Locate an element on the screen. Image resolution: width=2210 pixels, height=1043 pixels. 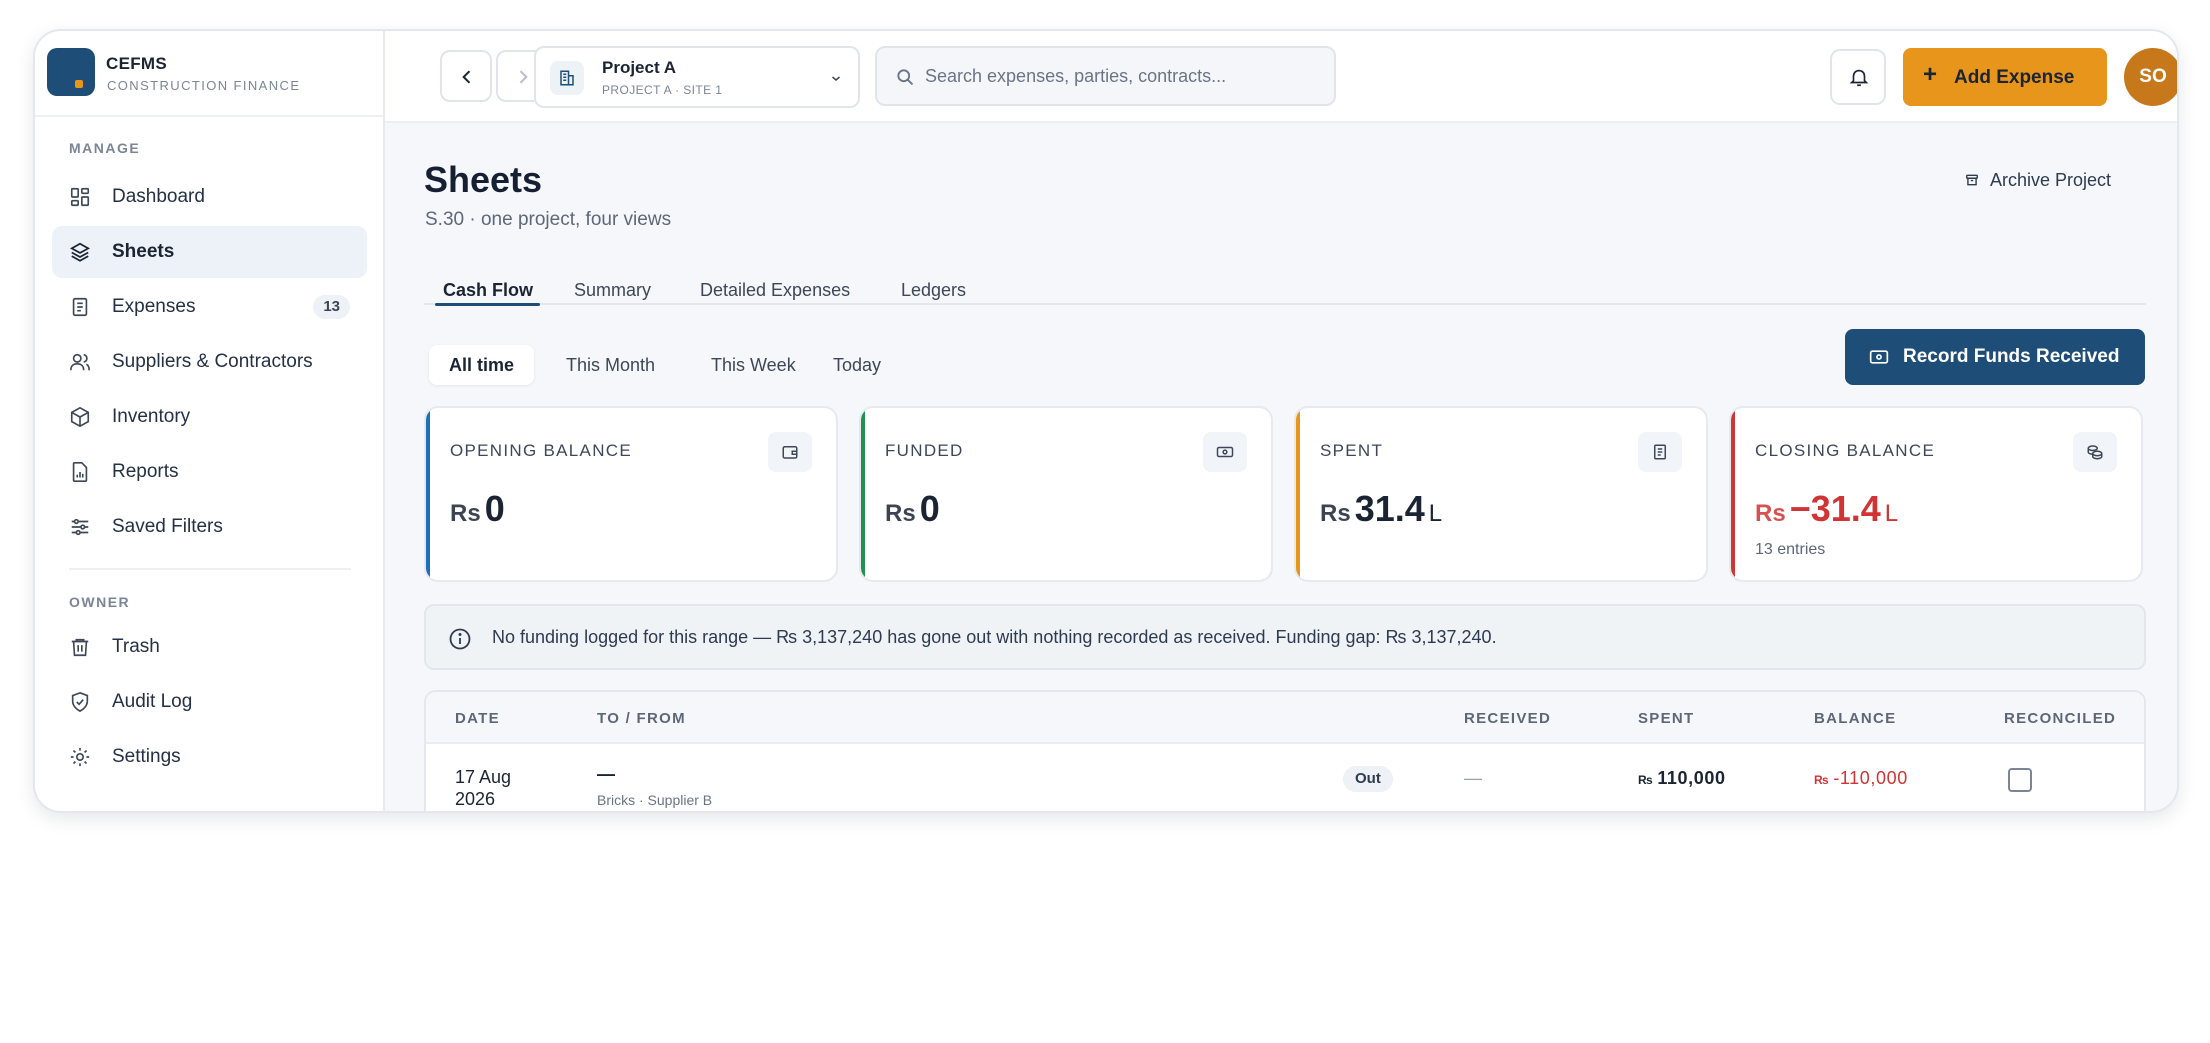
search-box is located at coordinates (1105, 76).